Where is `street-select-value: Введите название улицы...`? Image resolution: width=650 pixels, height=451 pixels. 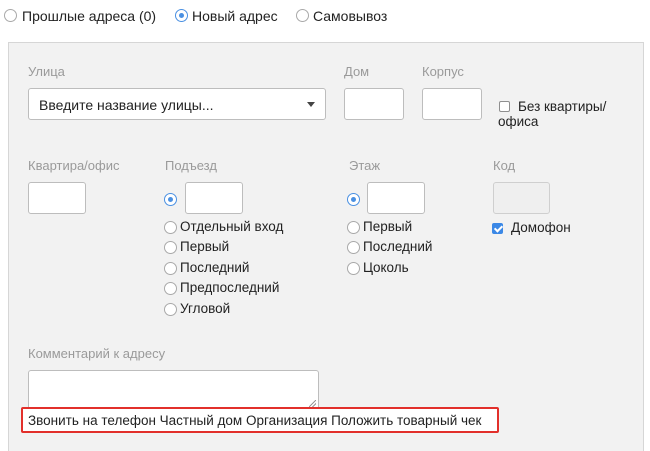
street-select-value: Введите название улицы... is located at coordinates (126, 105).